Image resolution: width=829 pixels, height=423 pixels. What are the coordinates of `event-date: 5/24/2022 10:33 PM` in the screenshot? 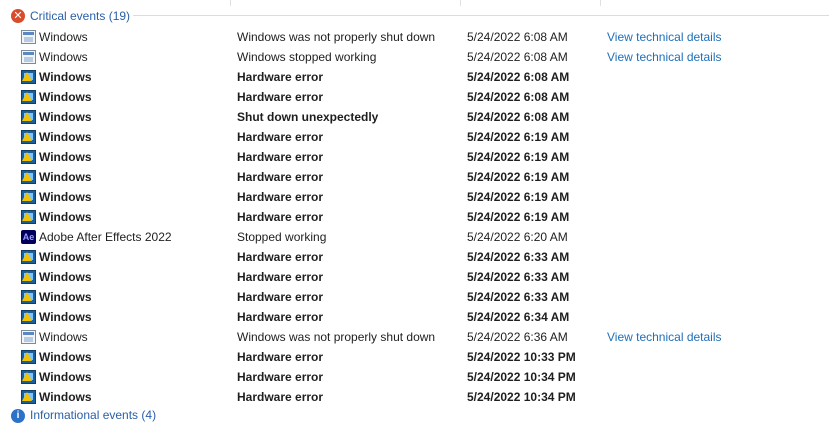 It's located at (521, 357).